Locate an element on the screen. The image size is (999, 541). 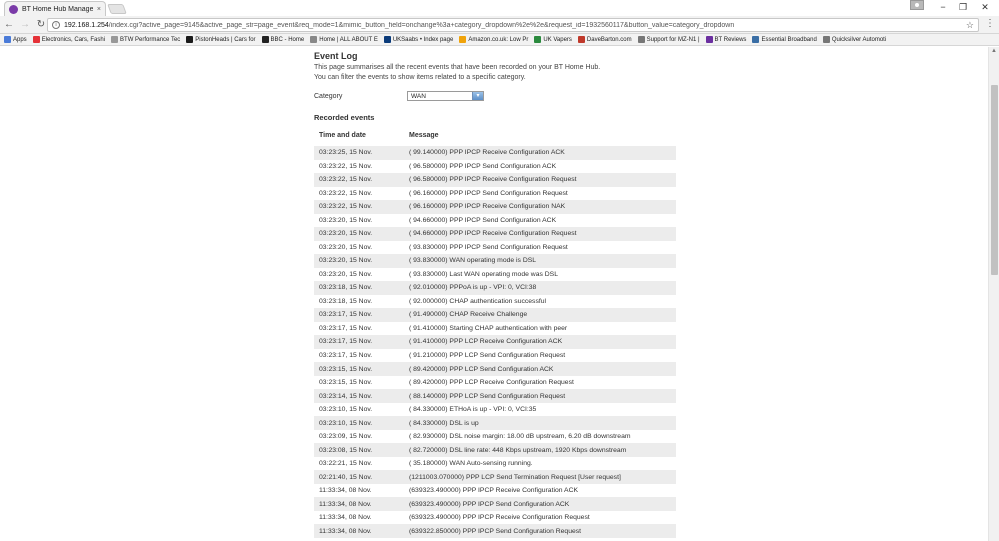
apps-grid-icon is located at coordinates (7, 39).